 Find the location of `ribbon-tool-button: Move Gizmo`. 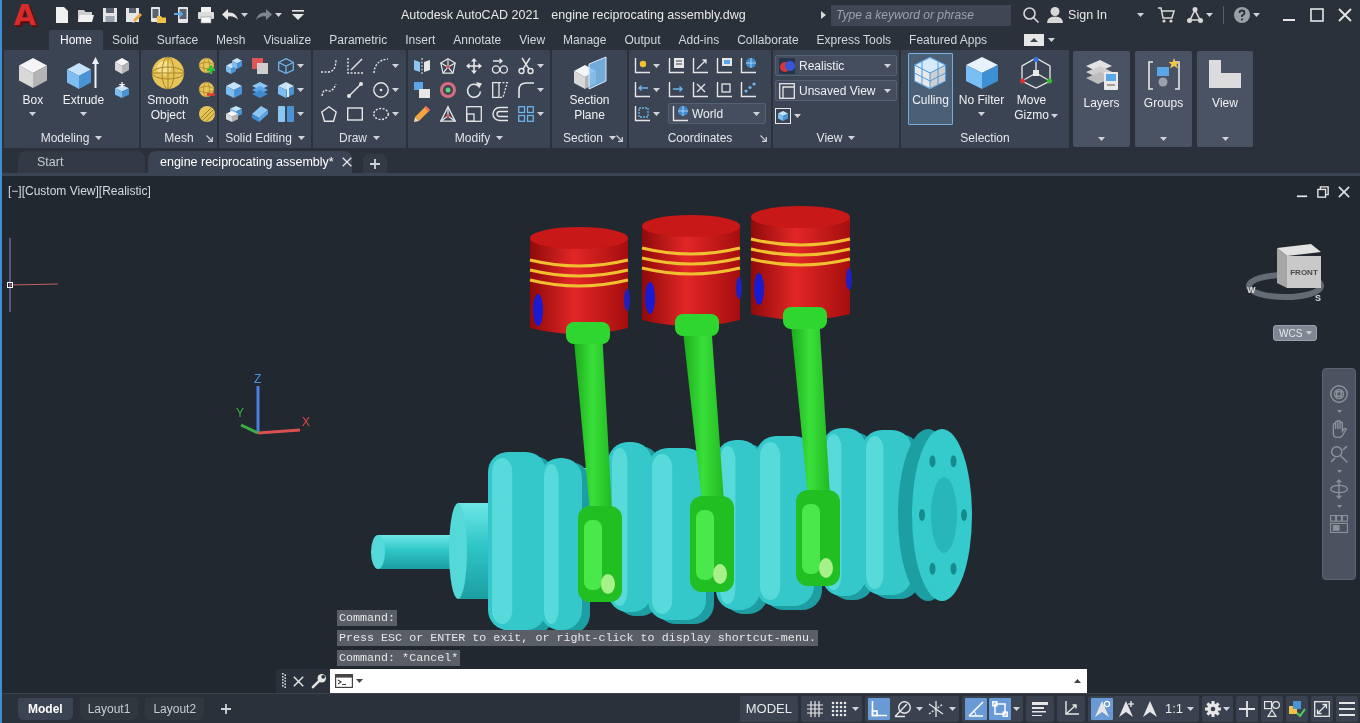

ribbon-tool-button: Move Gizmo is located at coordinates (1036, 89).